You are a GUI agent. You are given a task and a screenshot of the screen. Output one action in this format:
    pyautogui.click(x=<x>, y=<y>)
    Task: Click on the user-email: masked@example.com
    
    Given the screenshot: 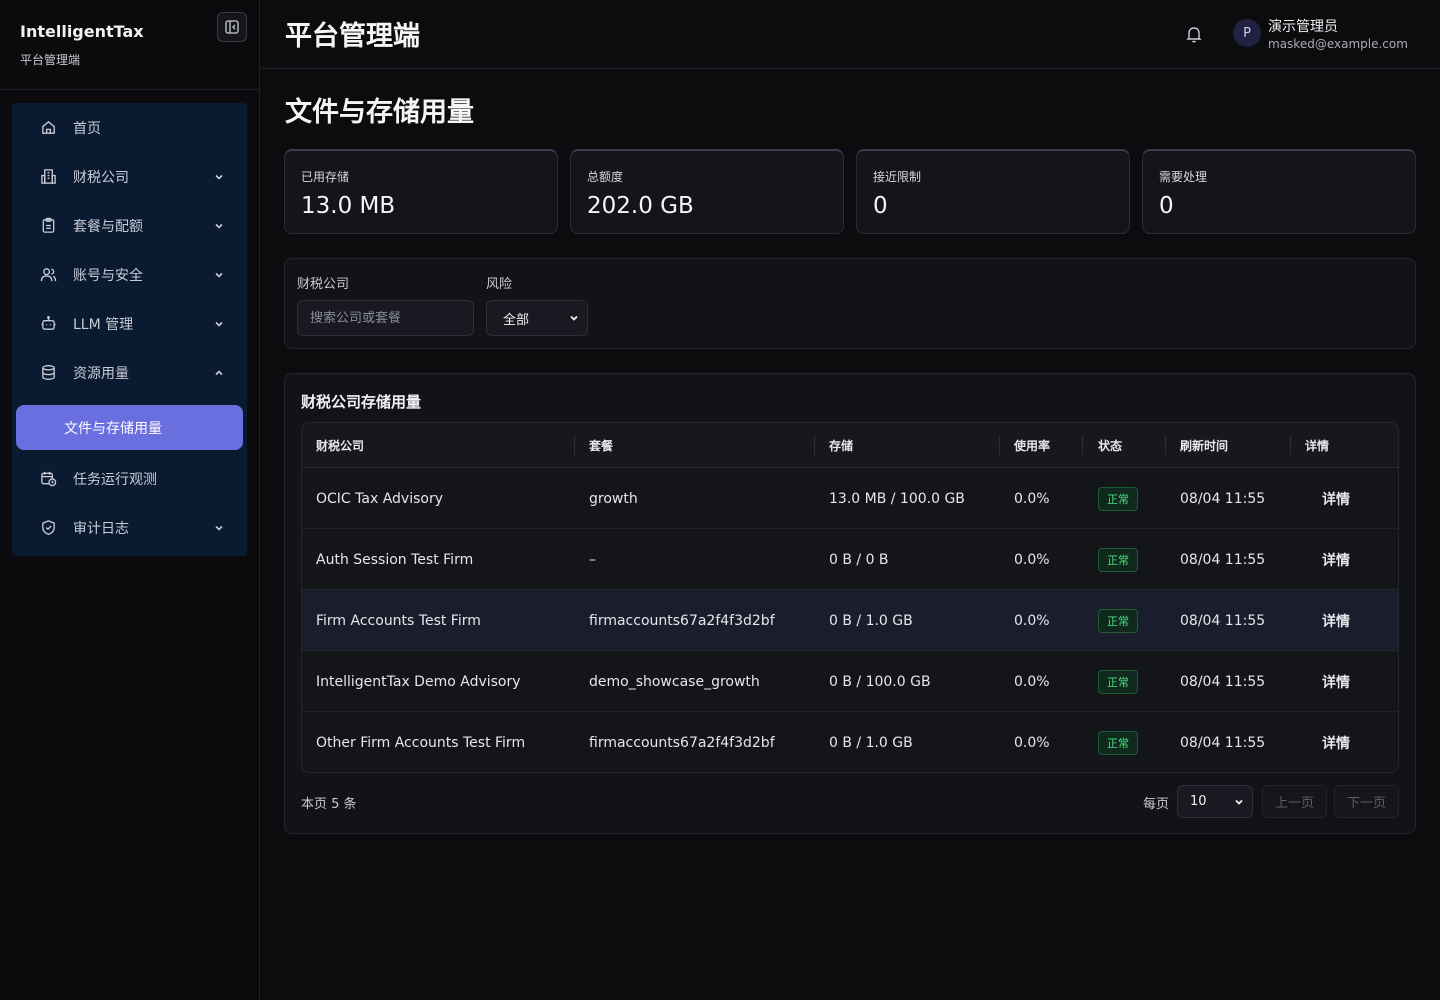 What is the action you would take?
    pyautogui.click(x=1338, y=44)
    